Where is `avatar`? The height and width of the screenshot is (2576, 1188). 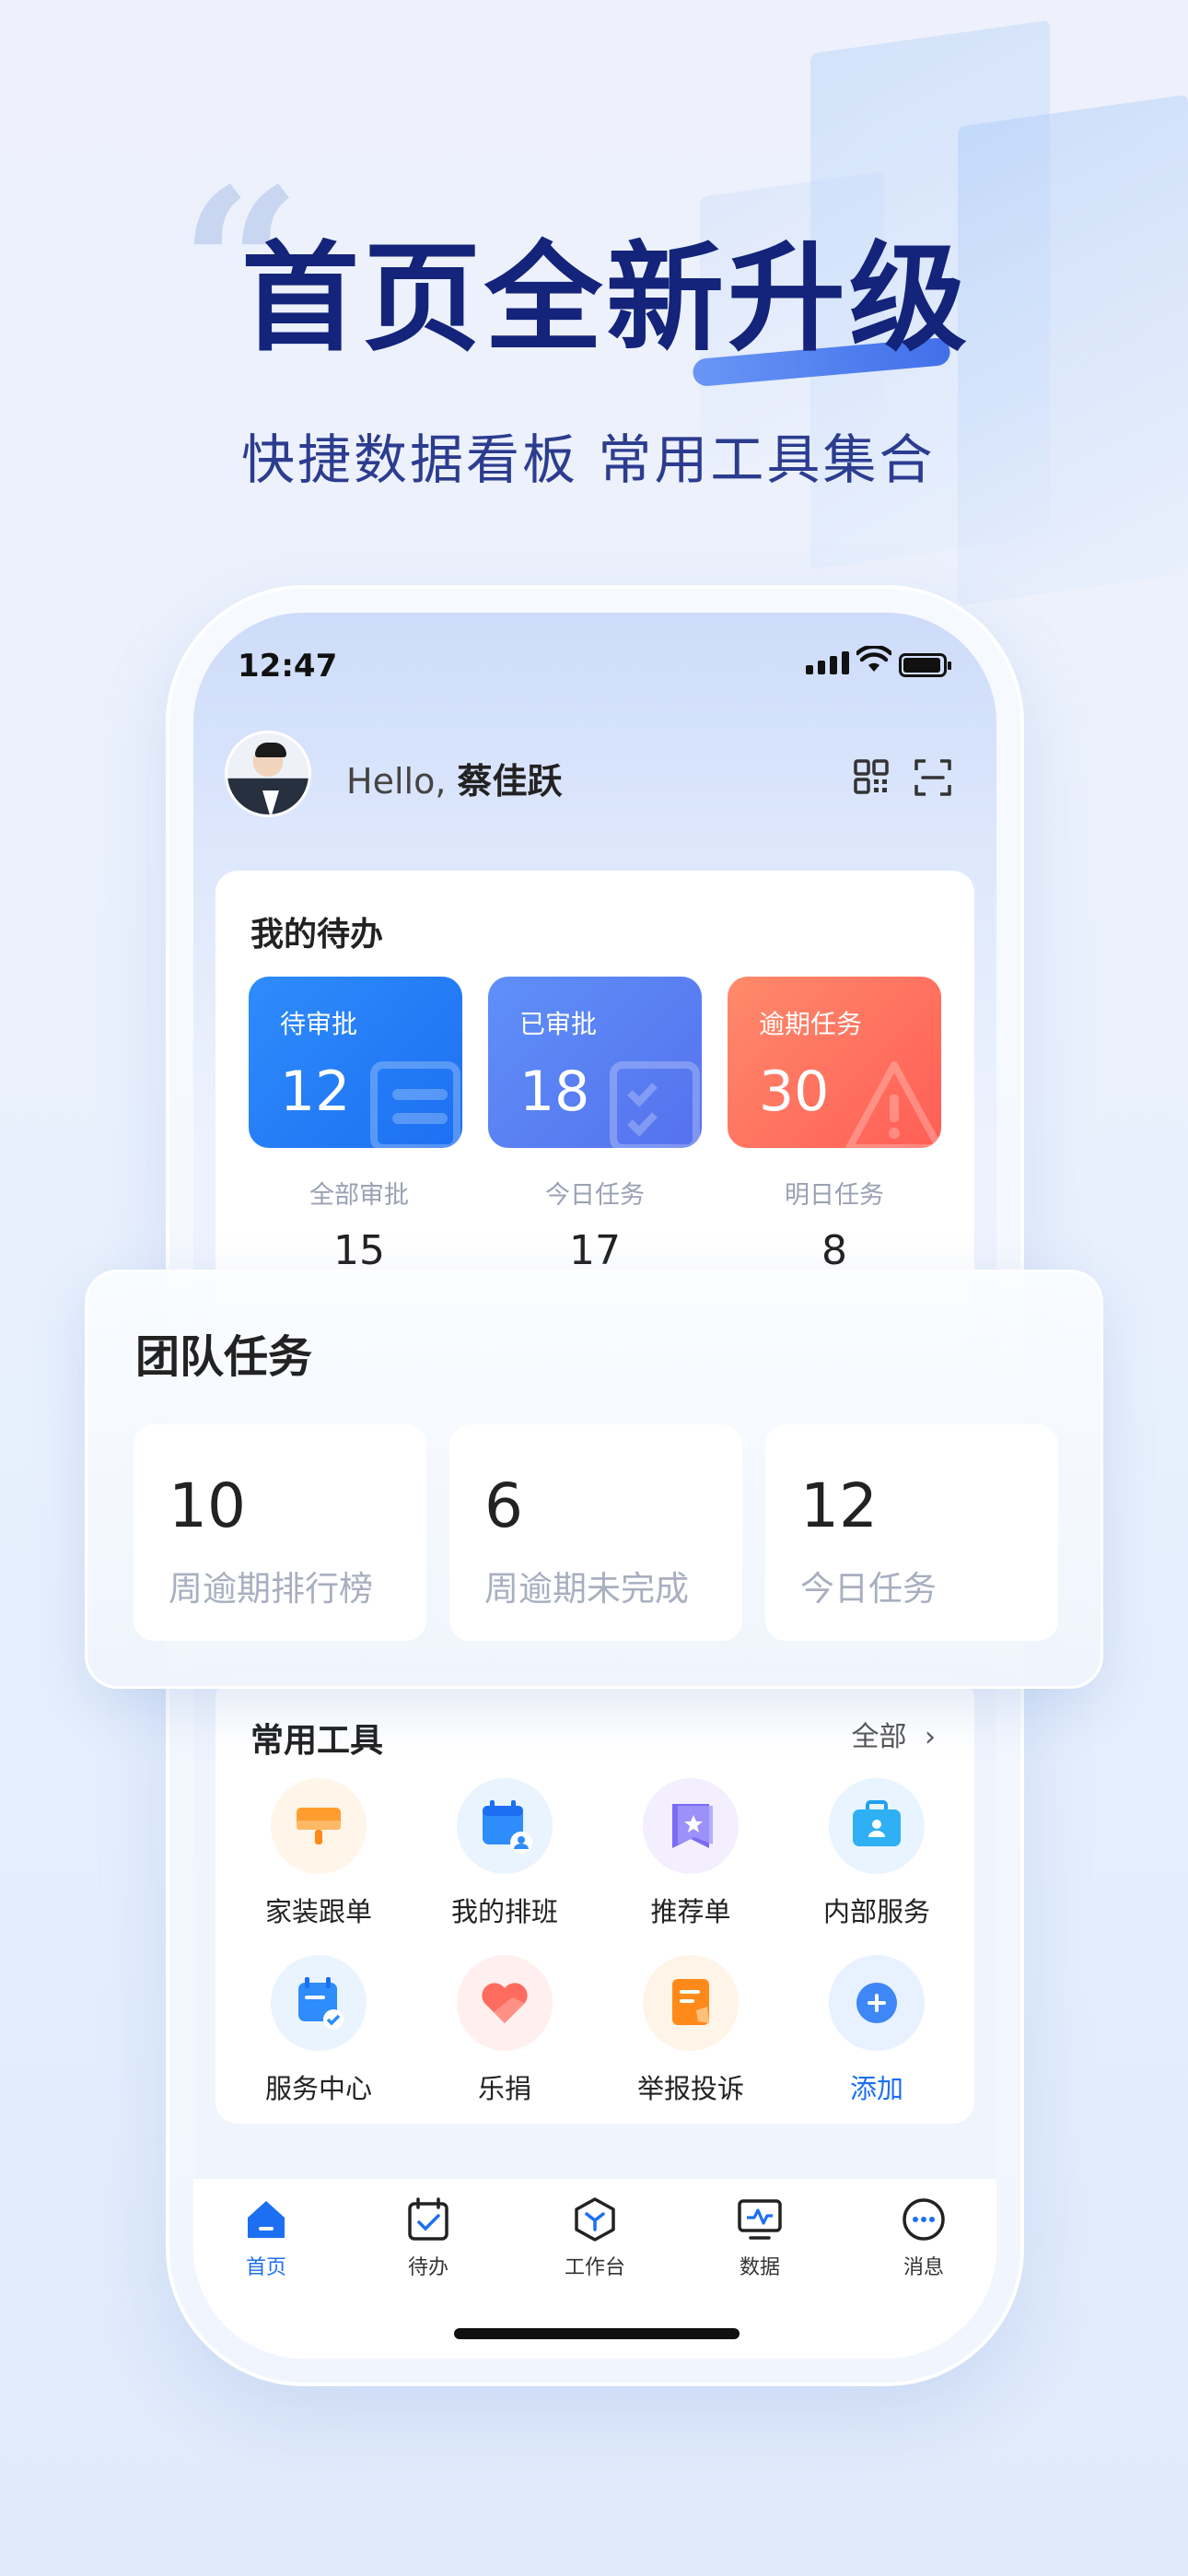
avatar is located at coordinates (268, 774).